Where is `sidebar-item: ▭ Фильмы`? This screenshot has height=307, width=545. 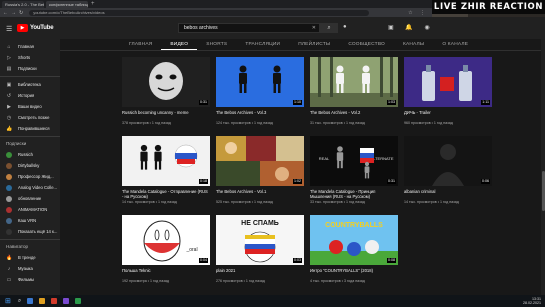
sidebar-item: ▭ Фильмы is located at coordinates (30, 279).